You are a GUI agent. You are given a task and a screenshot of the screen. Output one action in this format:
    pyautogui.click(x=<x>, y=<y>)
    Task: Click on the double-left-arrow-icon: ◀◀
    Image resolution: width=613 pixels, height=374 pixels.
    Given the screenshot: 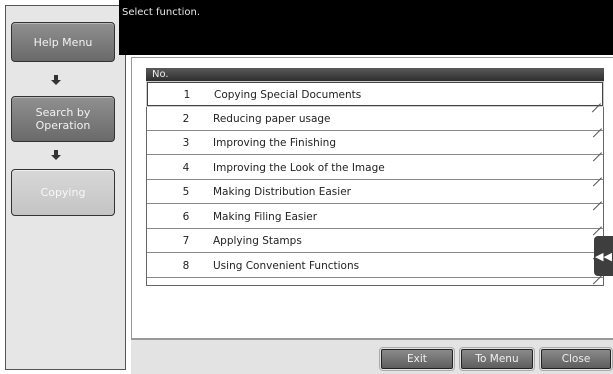 What is the action you would take?
    pyautogui.click(x=603, y=256)
    